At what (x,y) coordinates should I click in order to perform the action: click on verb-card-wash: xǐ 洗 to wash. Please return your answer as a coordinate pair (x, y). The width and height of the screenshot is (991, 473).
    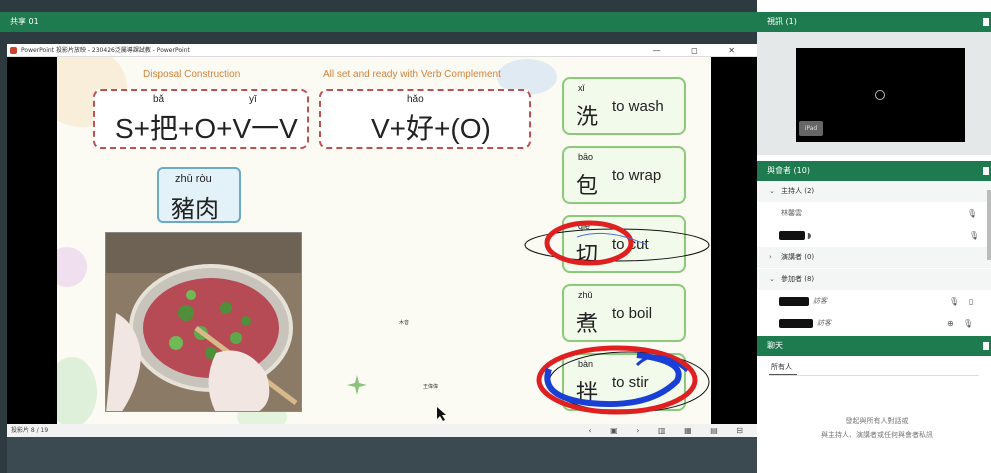
    Looking at the image, I should click on (624, 106).